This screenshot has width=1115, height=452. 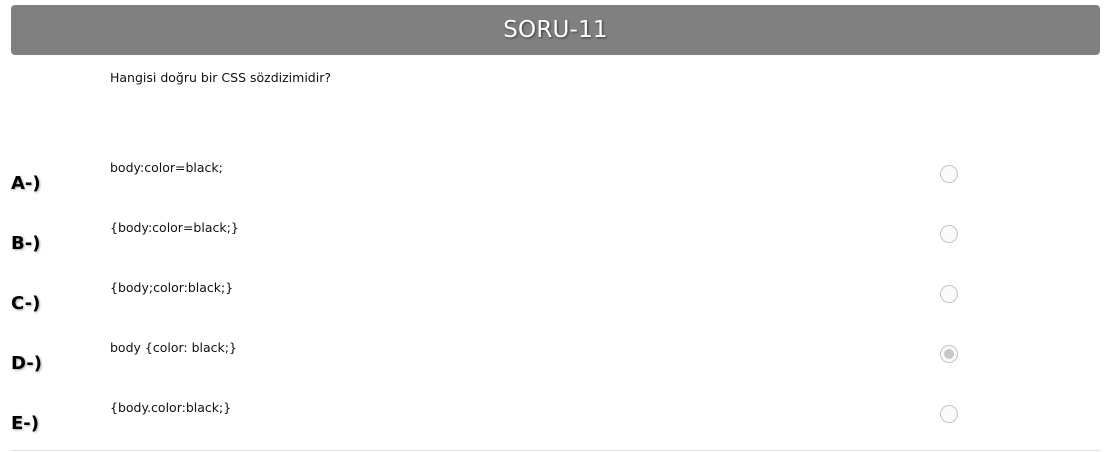 What do you see at coordinates (557, 305) in the screenshot?
I see `option-c: C-) {body;color:black;}` at bounding box center [557, 305].